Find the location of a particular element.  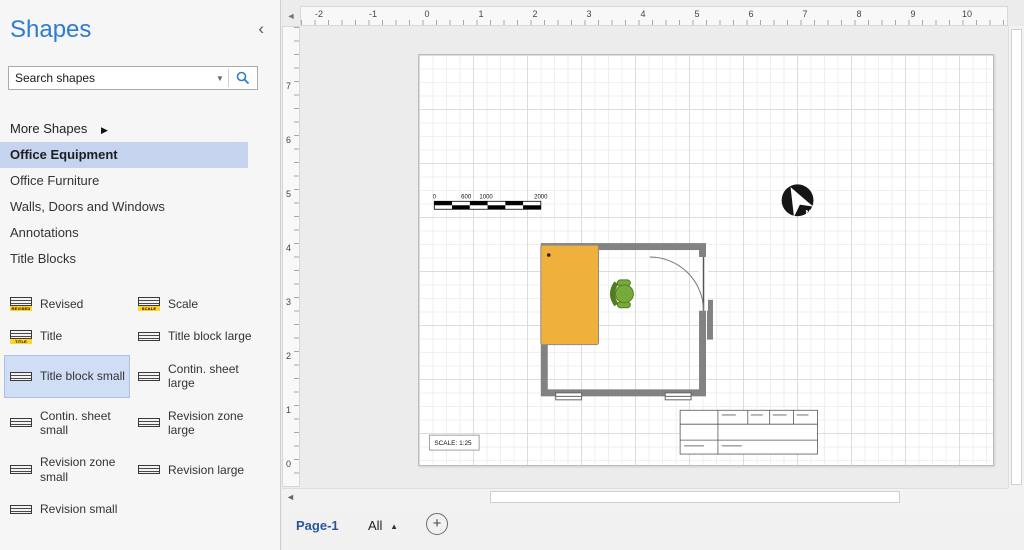

search-input is located at coordinates (110, 78).